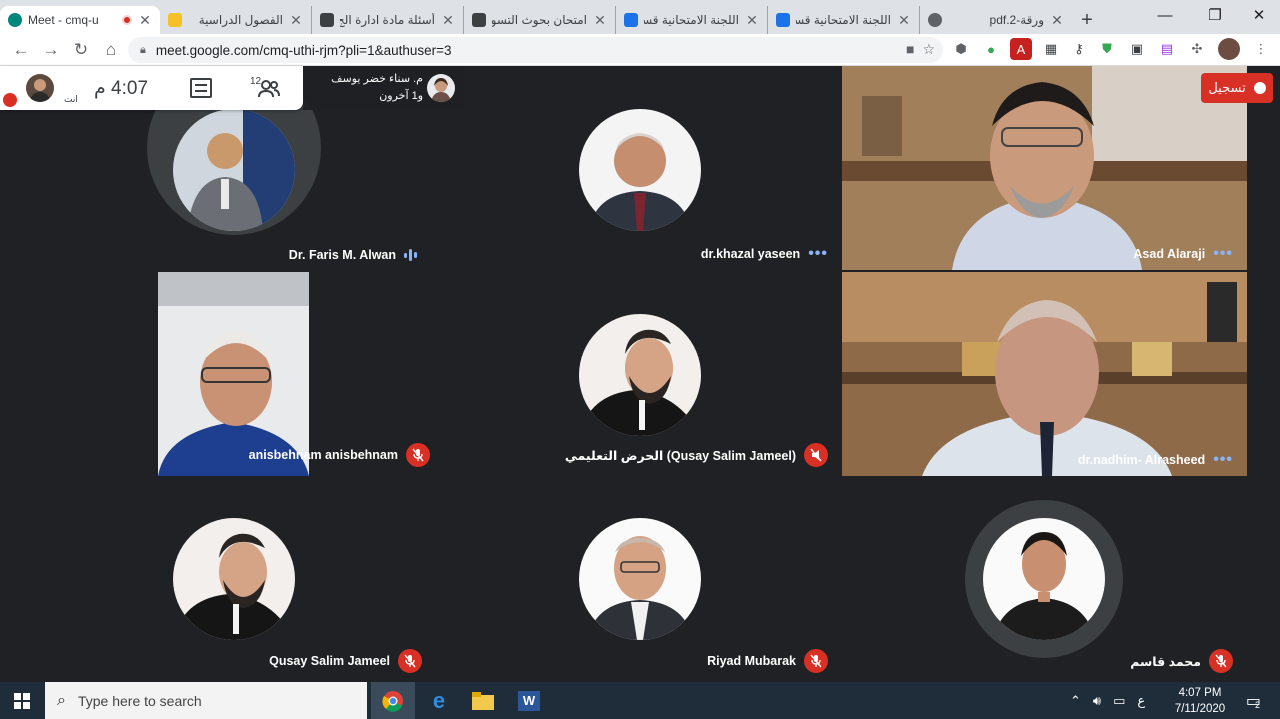 The height and width of the screenshot is (719, 1280). I want to click on tab-committee-2: اللجنة الامتحانية قسم ✕, so click(844, 20).